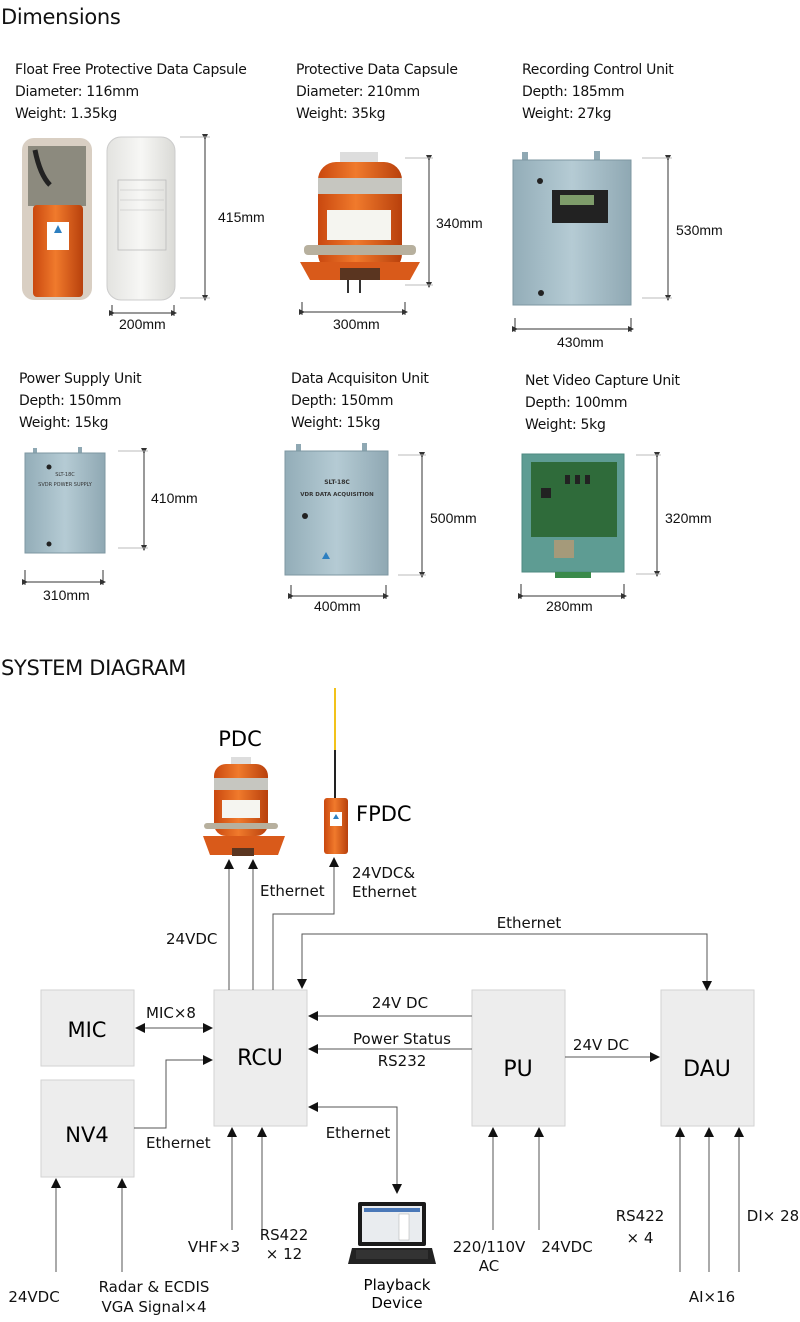 The width and height of the screenshot is (800, 1322). I want to click on dau-rs422-label-2: × 4, so click(640, 1238).